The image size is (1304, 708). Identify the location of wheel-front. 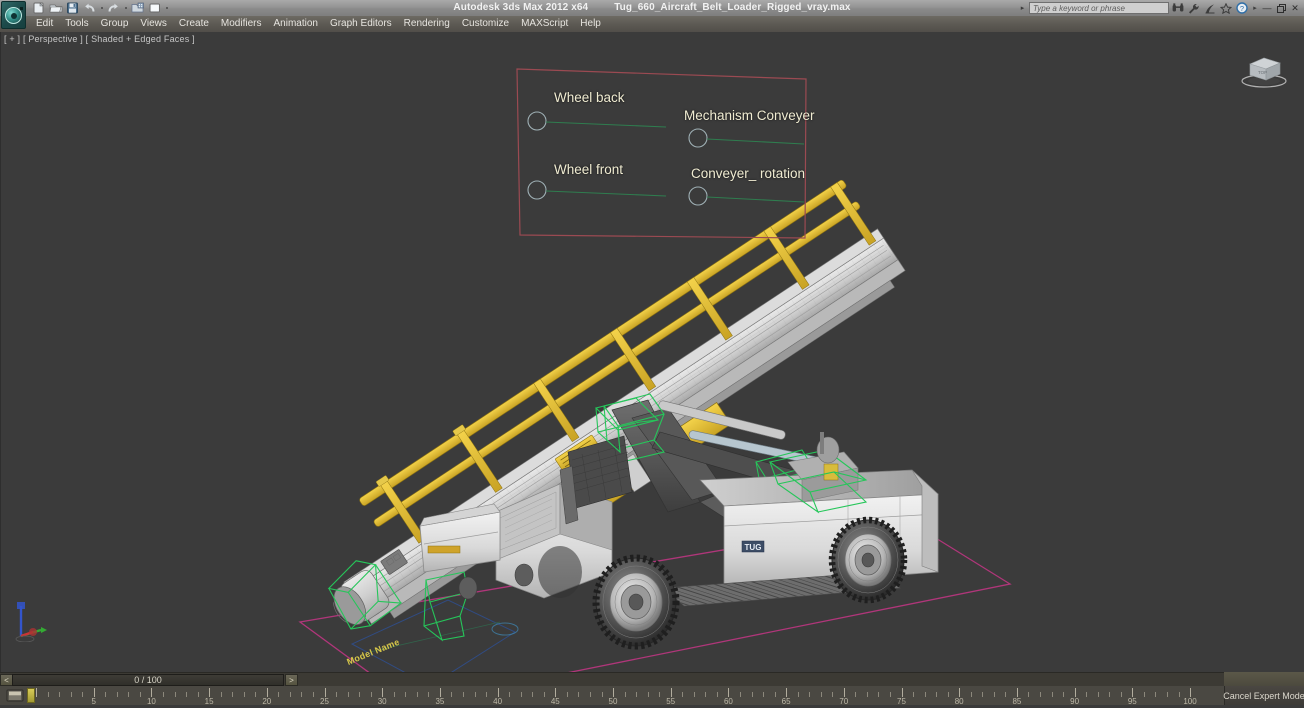
(636, 602).